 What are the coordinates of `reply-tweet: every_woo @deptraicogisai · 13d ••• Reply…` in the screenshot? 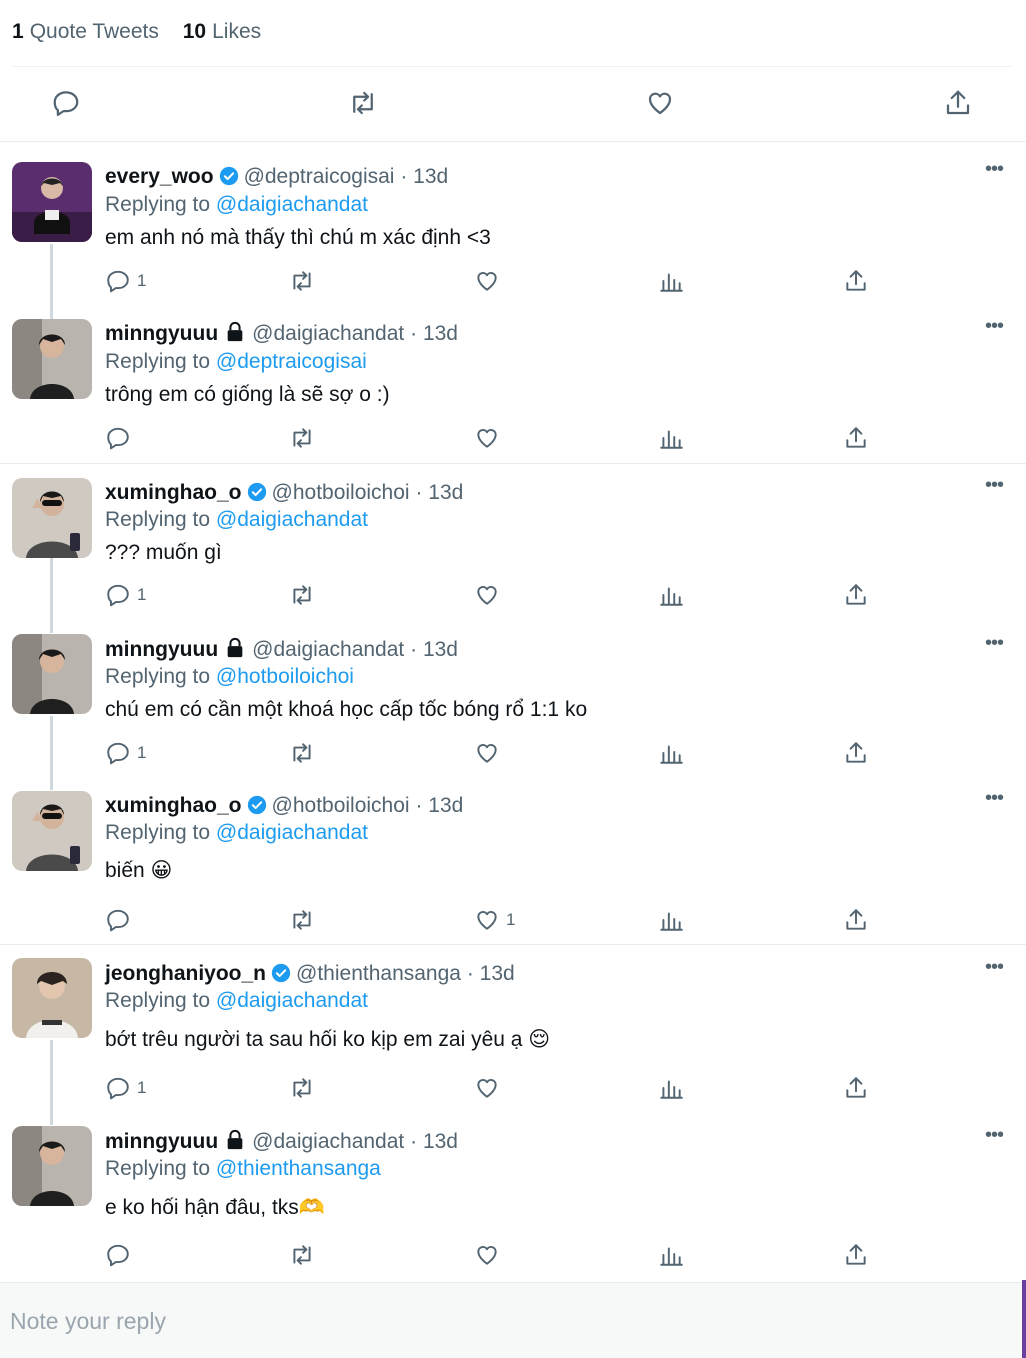 It's located at (513, 224).